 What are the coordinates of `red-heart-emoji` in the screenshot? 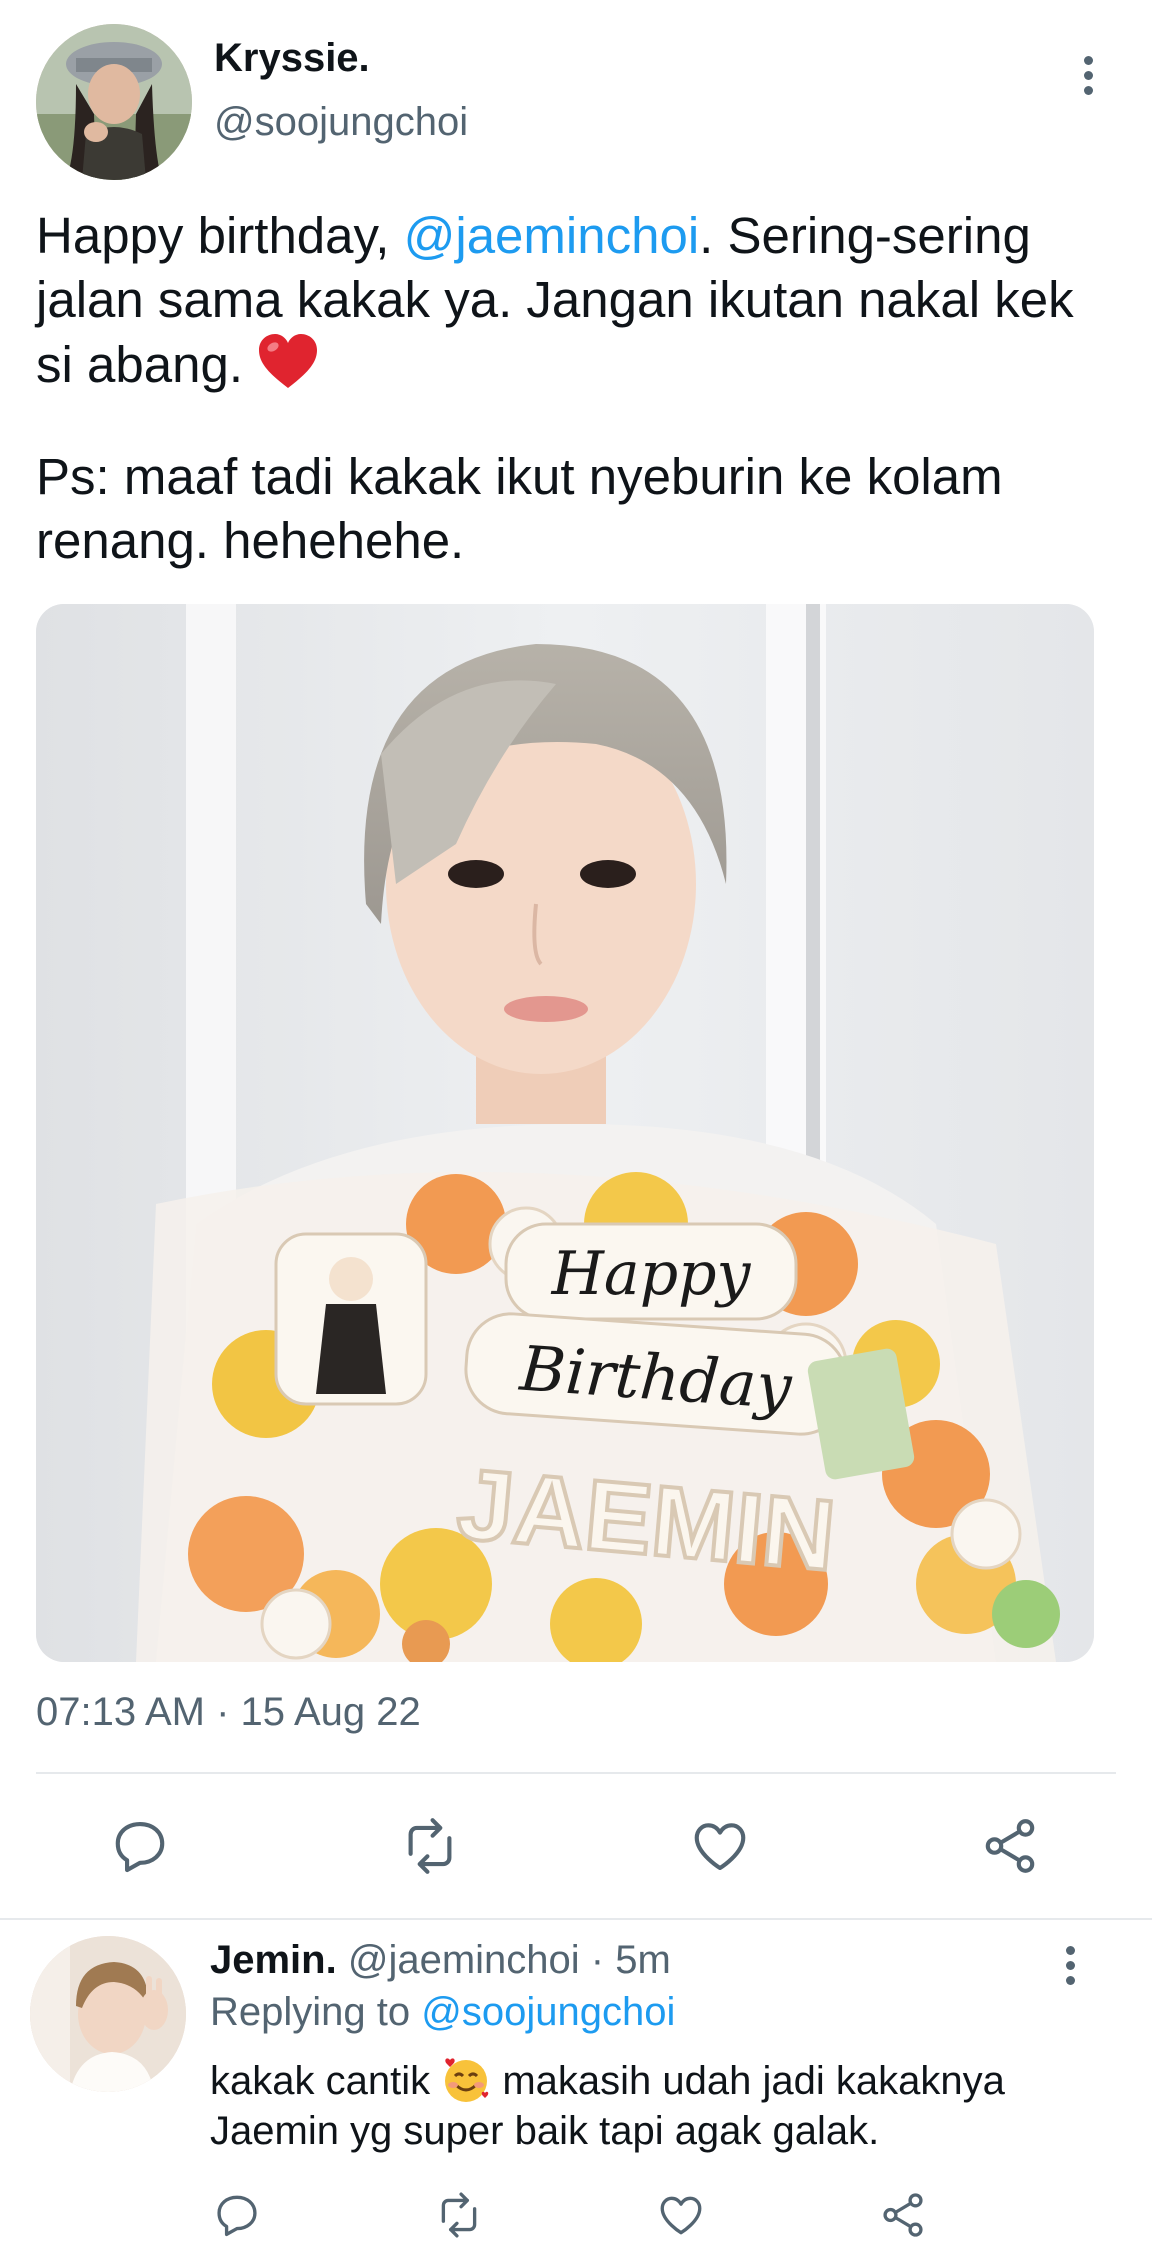 It's located at (288, 362).